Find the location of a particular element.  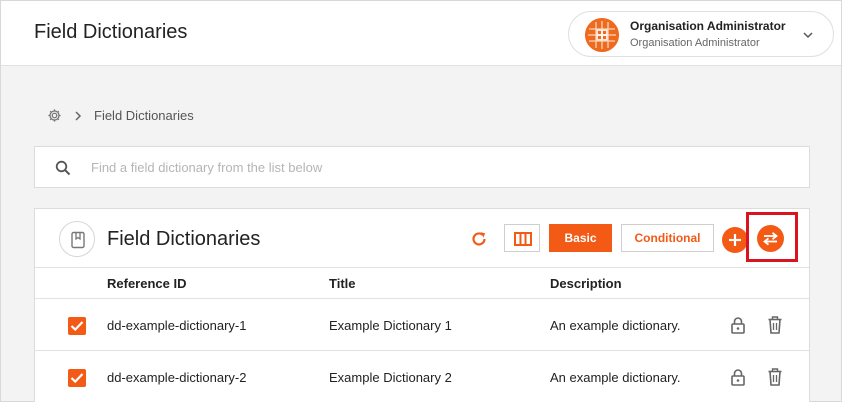

app-title: Field Dictionaries is located at coordinates (111, 32).